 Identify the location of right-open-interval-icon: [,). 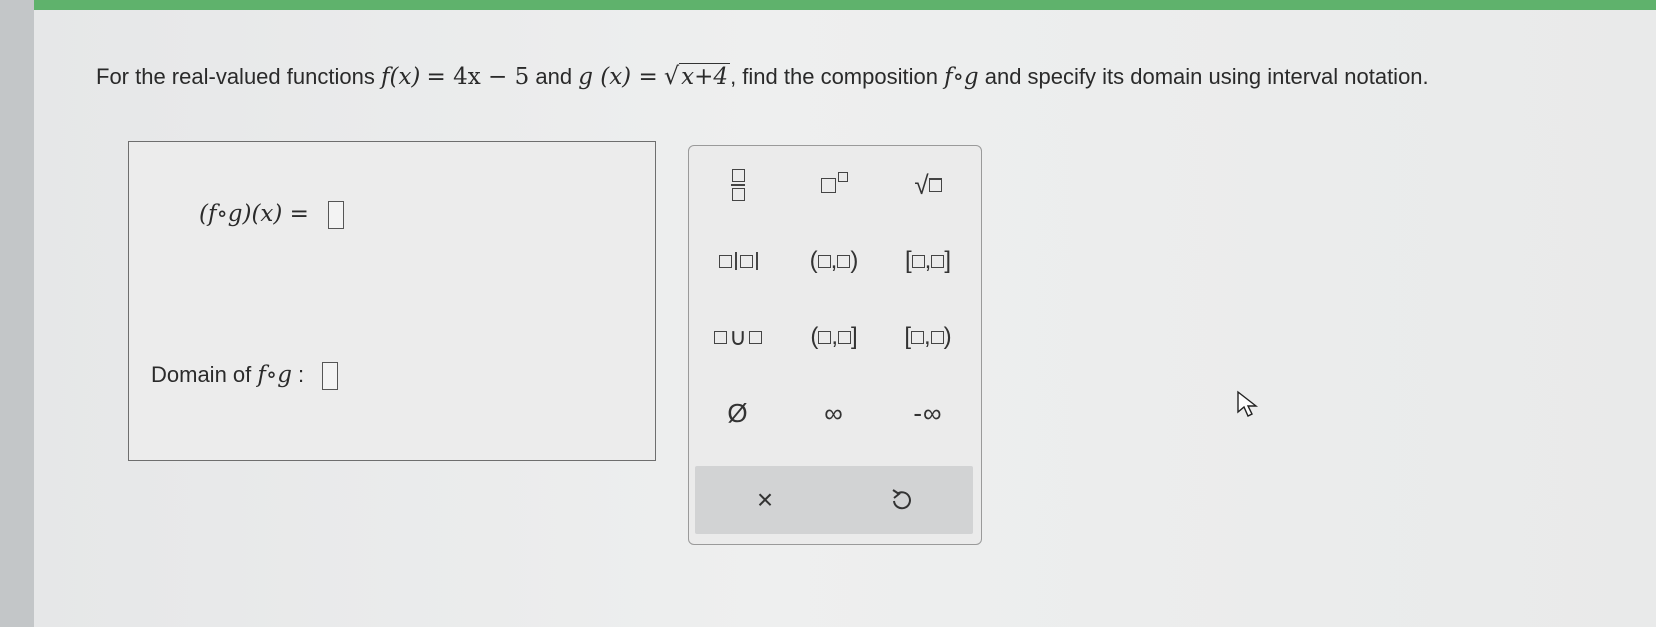
(928, 336).